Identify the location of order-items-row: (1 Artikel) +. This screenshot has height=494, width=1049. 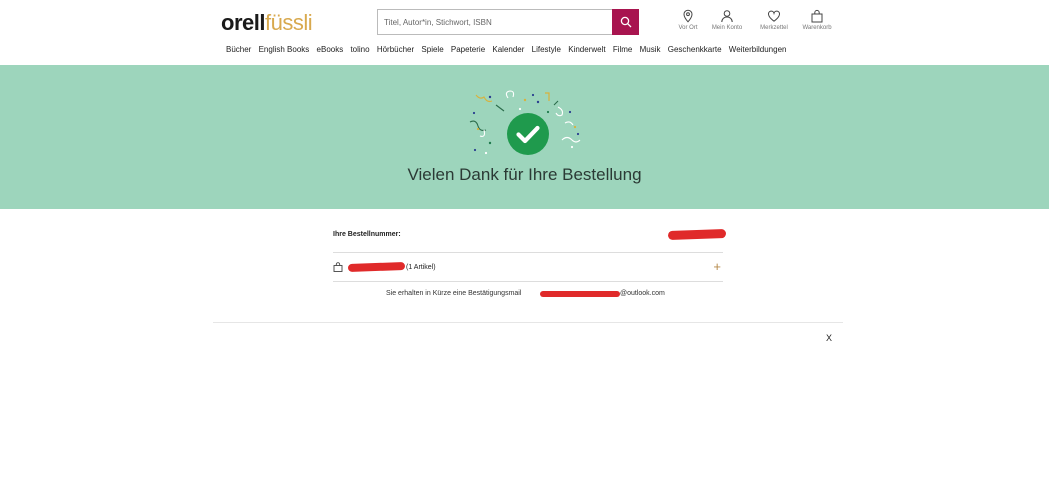
(528, 267).